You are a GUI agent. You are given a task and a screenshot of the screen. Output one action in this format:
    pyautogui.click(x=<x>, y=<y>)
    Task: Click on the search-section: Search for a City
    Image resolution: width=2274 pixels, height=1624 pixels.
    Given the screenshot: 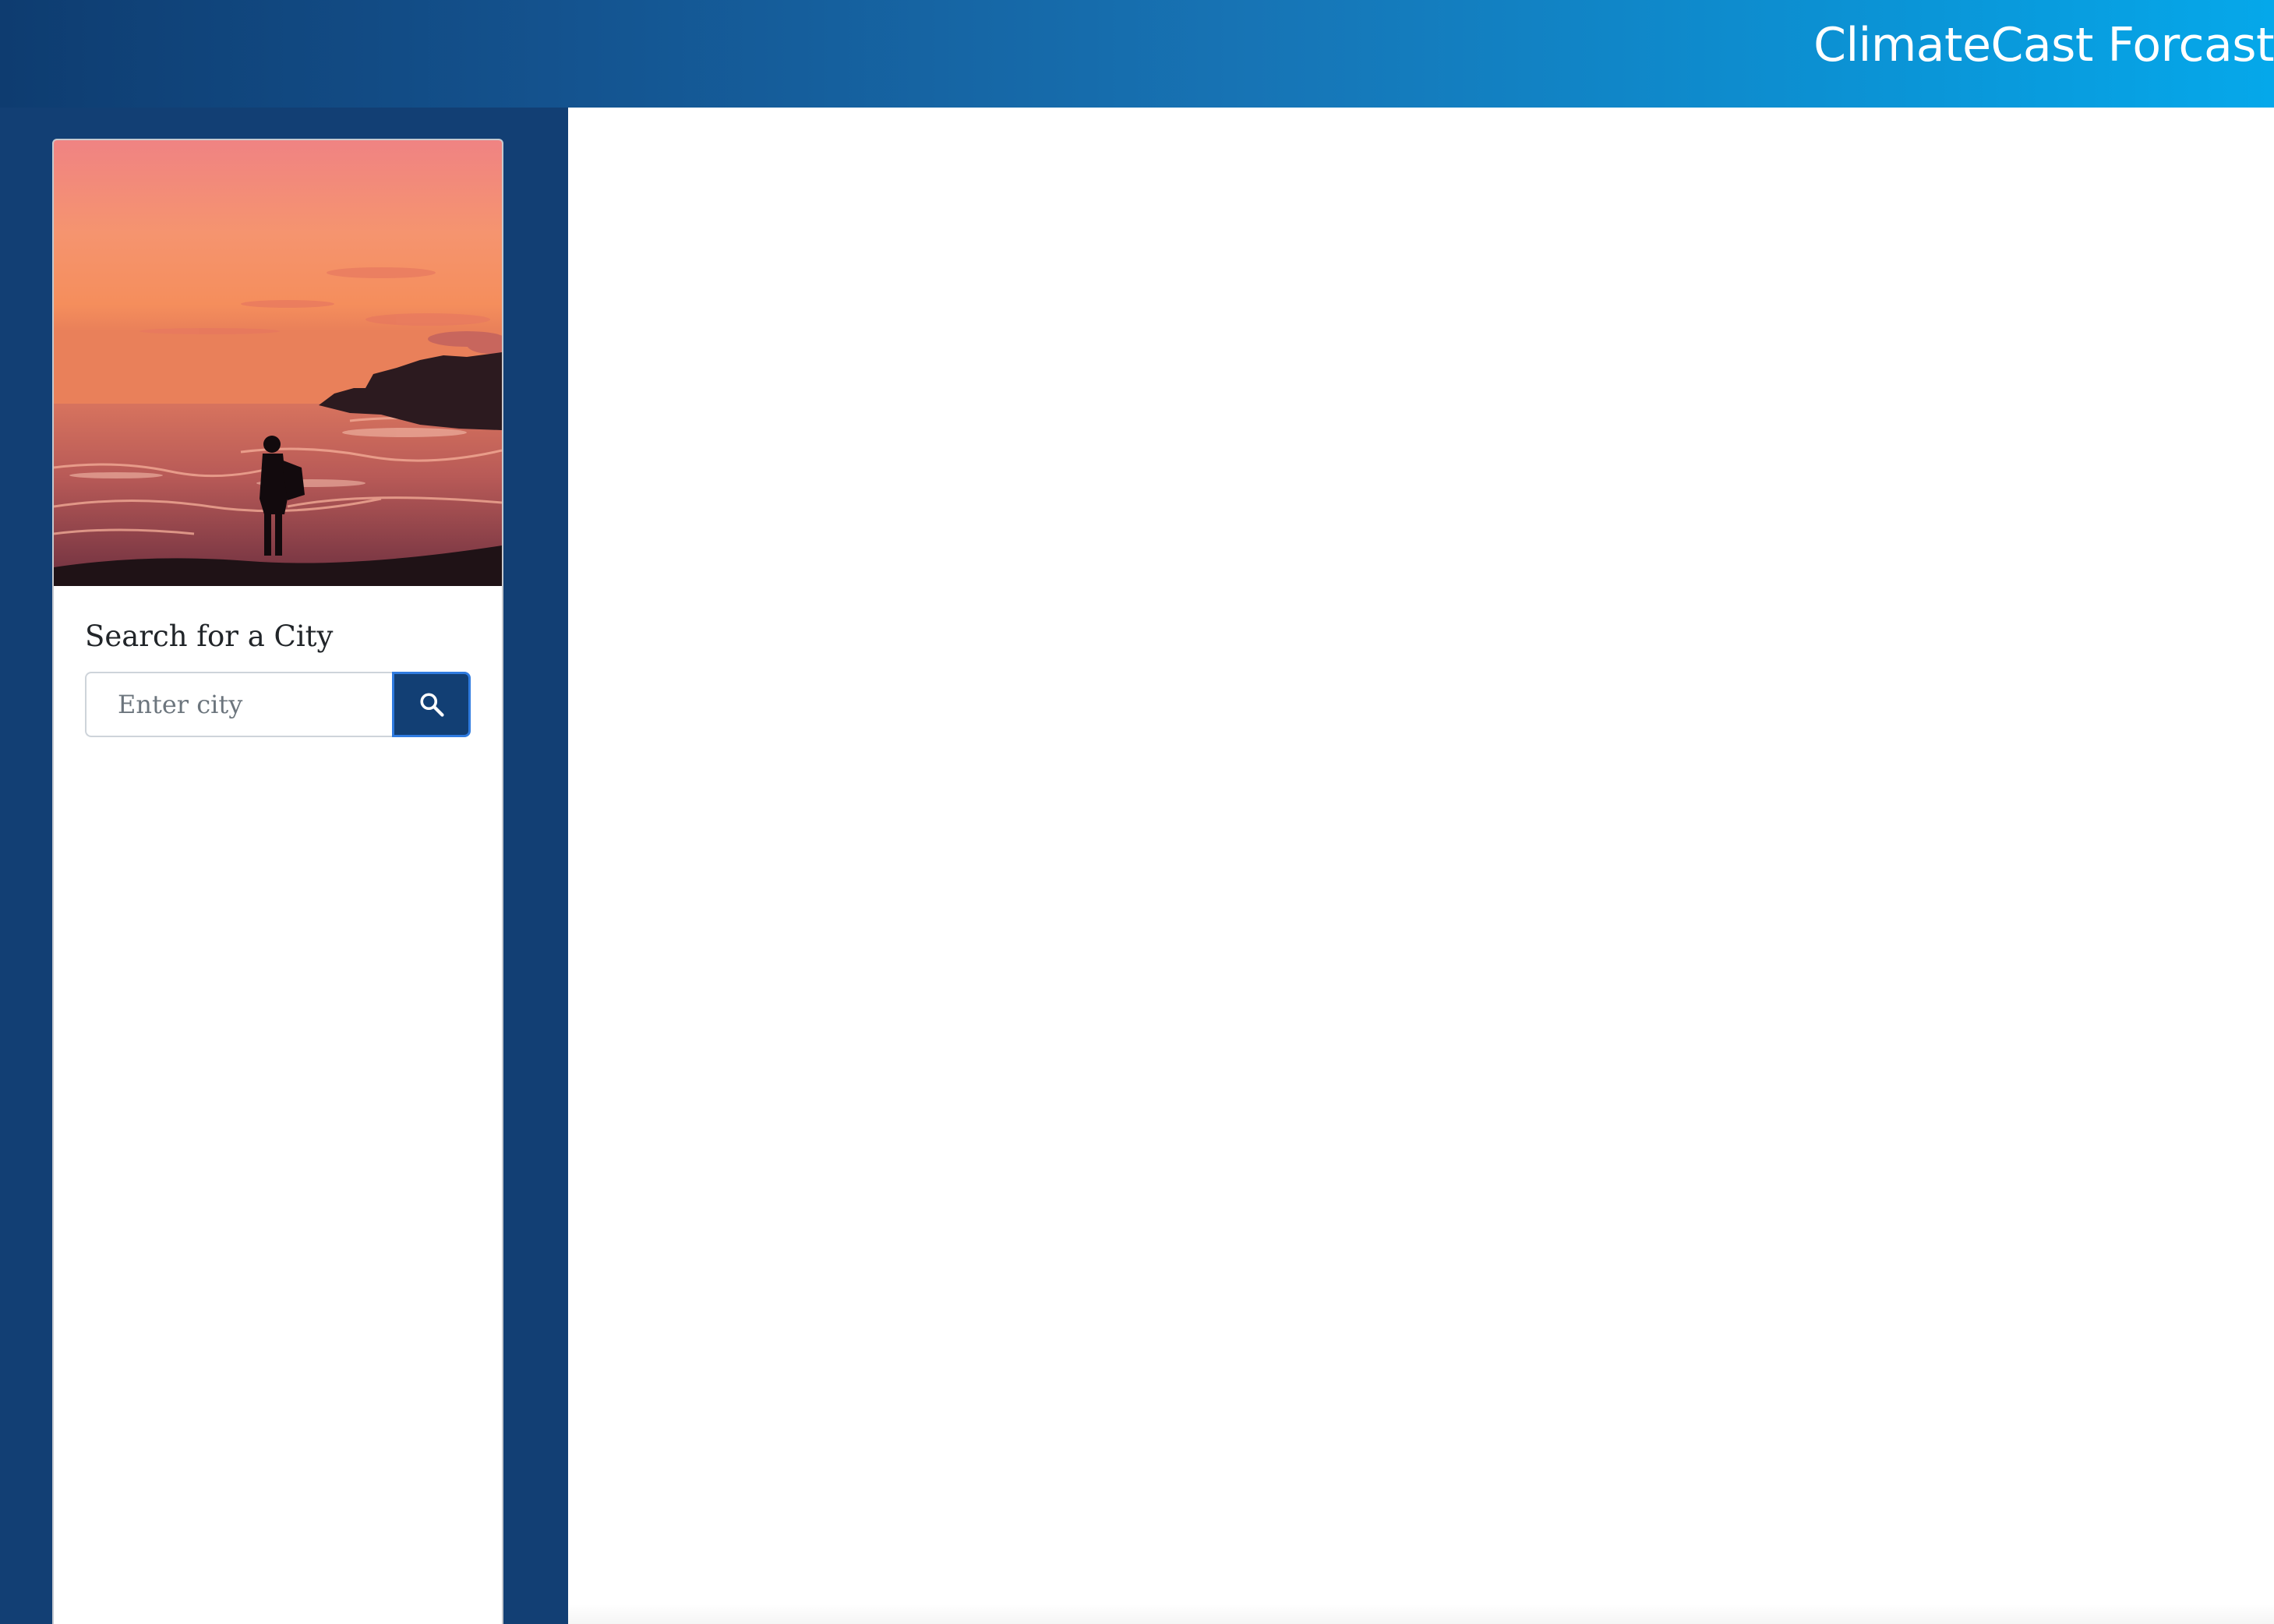 What is the action you would take?
    pyautogui.click(x=278, y=677)
    